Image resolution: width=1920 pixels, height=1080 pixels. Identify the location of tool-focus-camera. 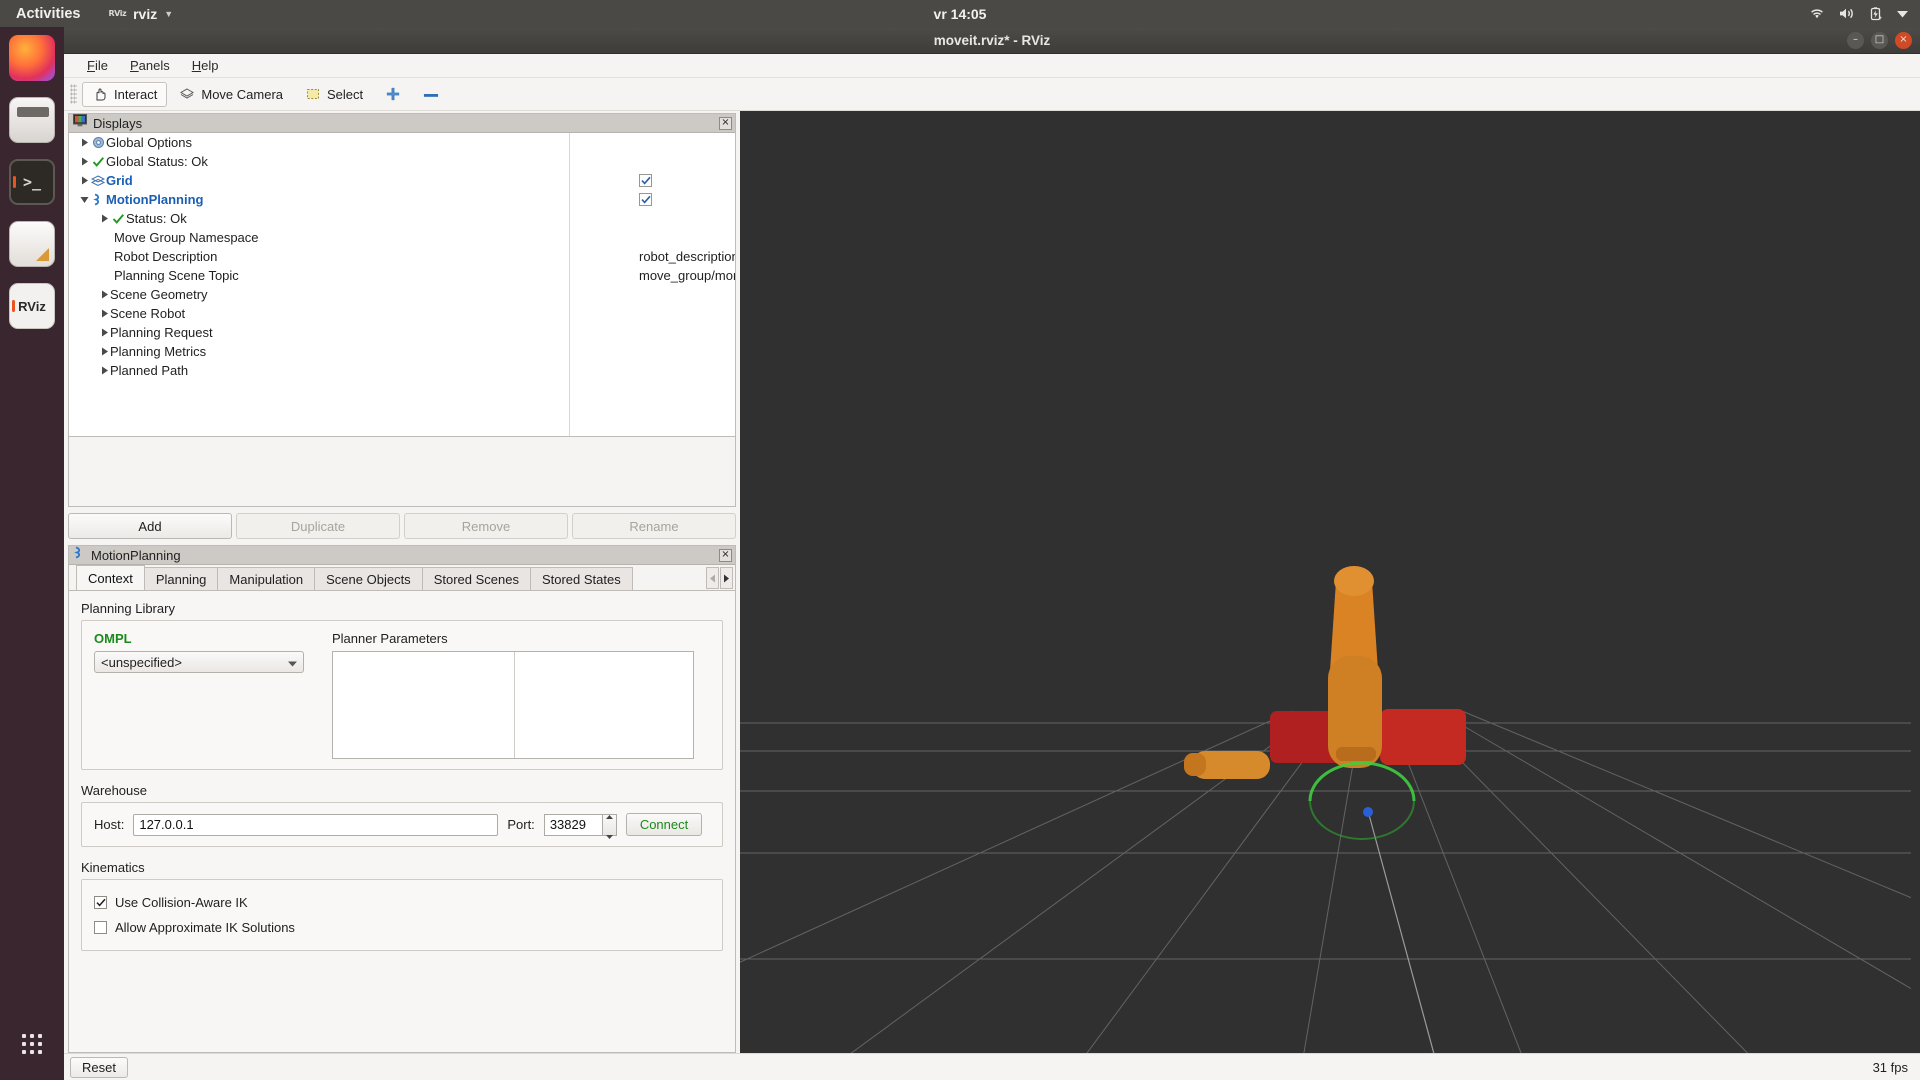
(393, 94).